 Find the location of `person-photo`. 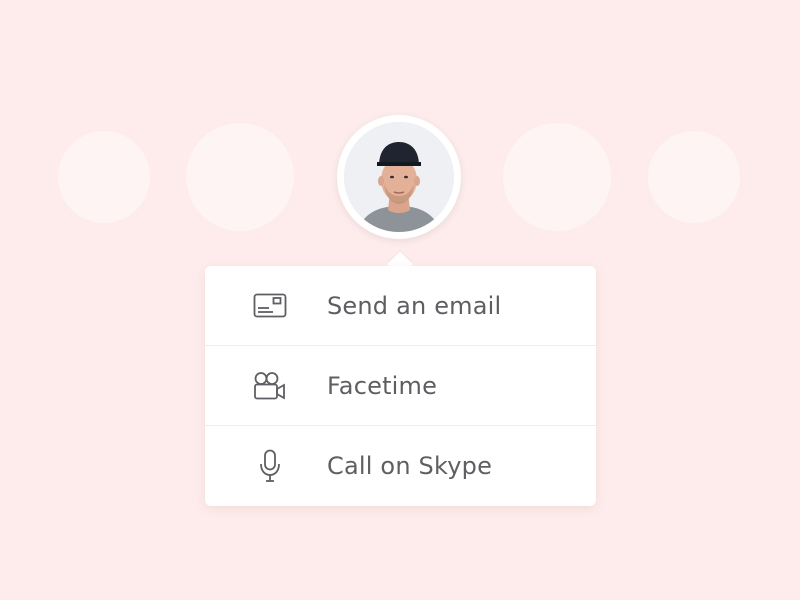

person-photo is located at coordinates (399, 177).